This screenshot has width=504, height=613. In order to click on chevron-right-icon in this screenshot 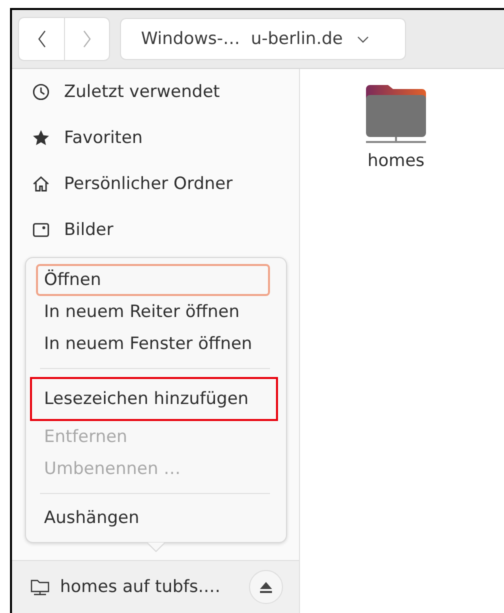, I will do `click(87, 39)`.